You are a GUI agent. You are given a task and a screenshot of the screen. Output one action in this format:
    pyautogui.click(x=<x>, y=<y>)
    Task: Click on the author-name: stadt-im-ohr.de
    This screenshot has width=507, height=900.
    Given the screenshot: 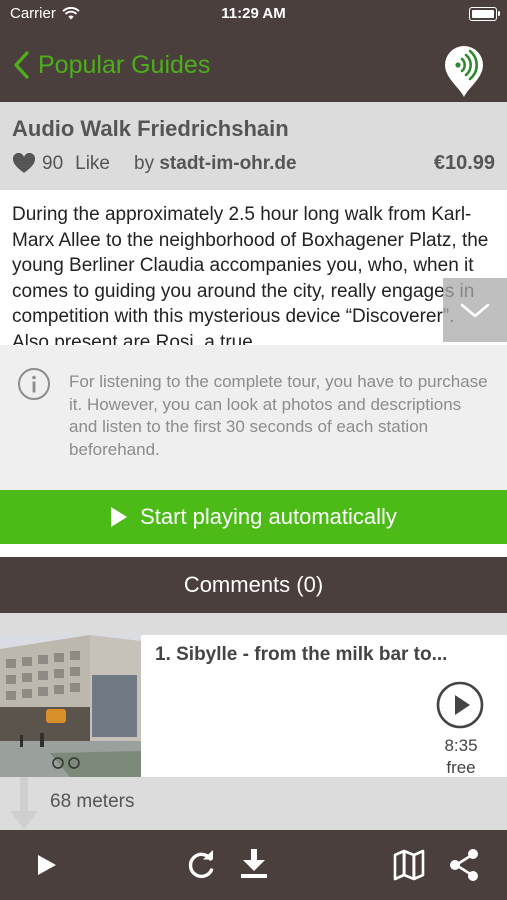 What is the action you would take?
    pyautogui.click(x=227, y=163)
    